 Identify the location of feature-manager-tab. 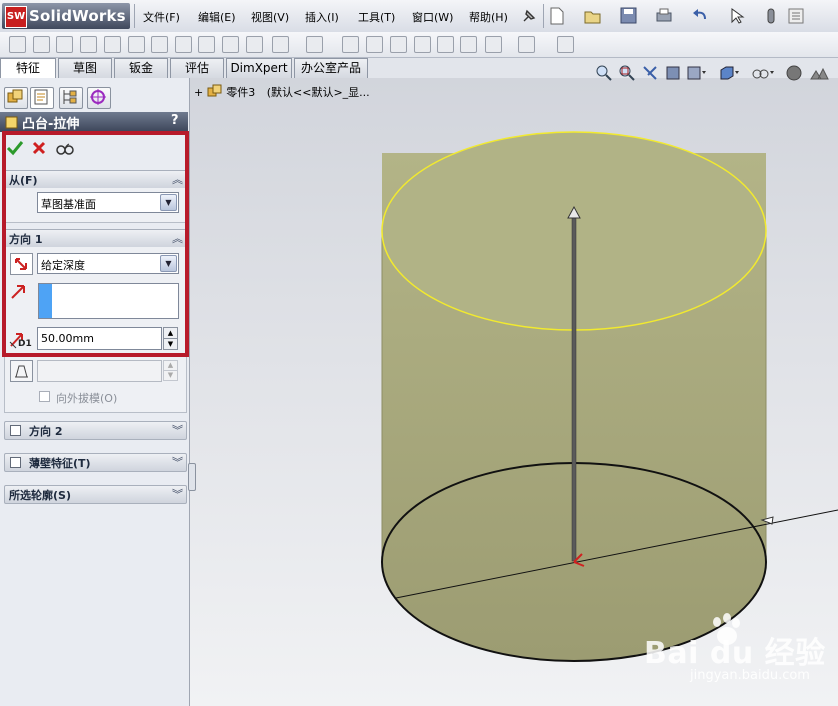
(16, 98).